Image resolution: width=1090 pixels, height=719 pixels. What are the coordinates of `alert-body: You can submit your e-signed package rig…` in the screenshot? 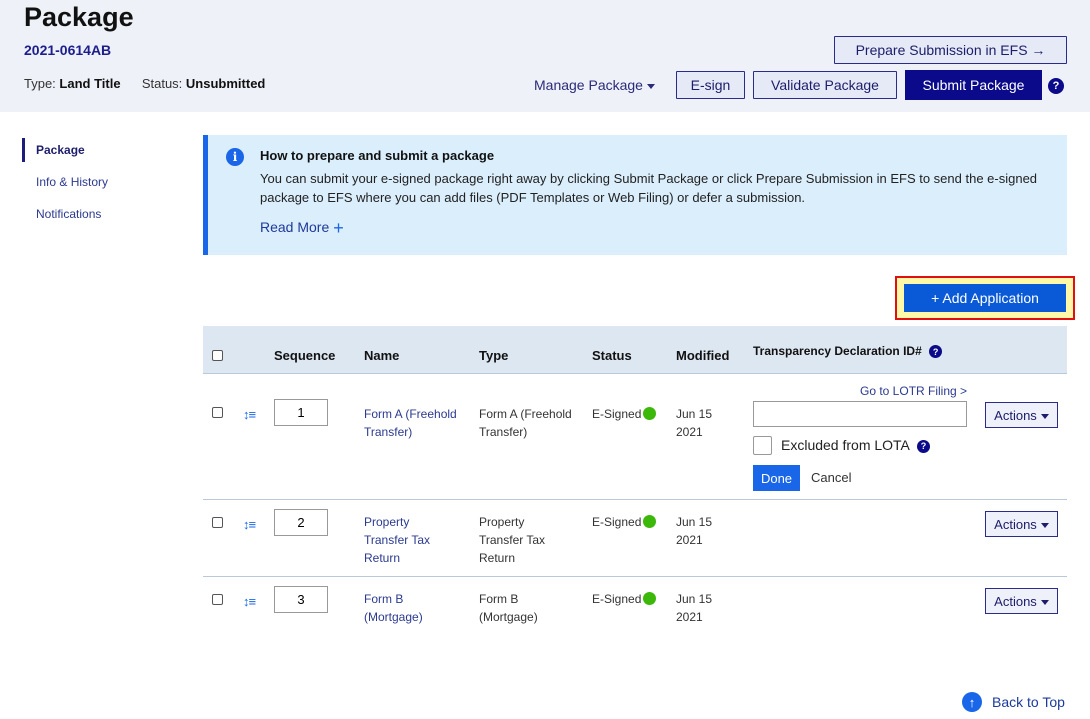 It's located at (649, 188).